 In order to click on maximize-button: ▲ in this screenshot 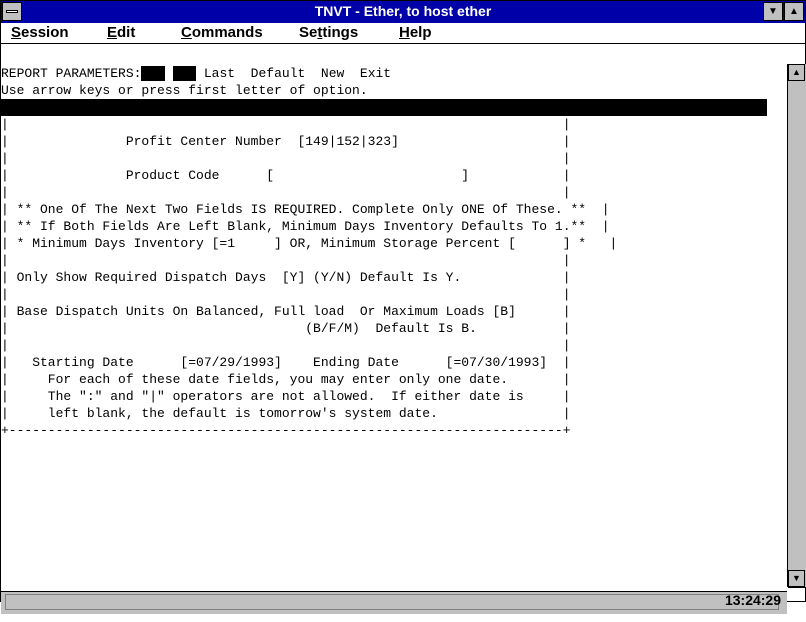, I will do `click(794, 11)`.